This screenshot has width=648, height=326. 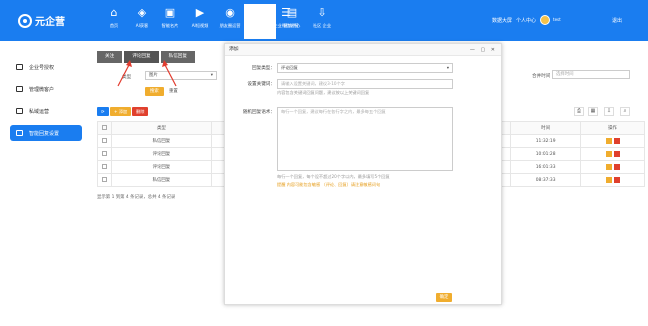 What do you see at coordinates (200, 22) in the screenshot?
I see `nav-item-ai-video: ▶ AI短视频` at bounding box center [200, 22].